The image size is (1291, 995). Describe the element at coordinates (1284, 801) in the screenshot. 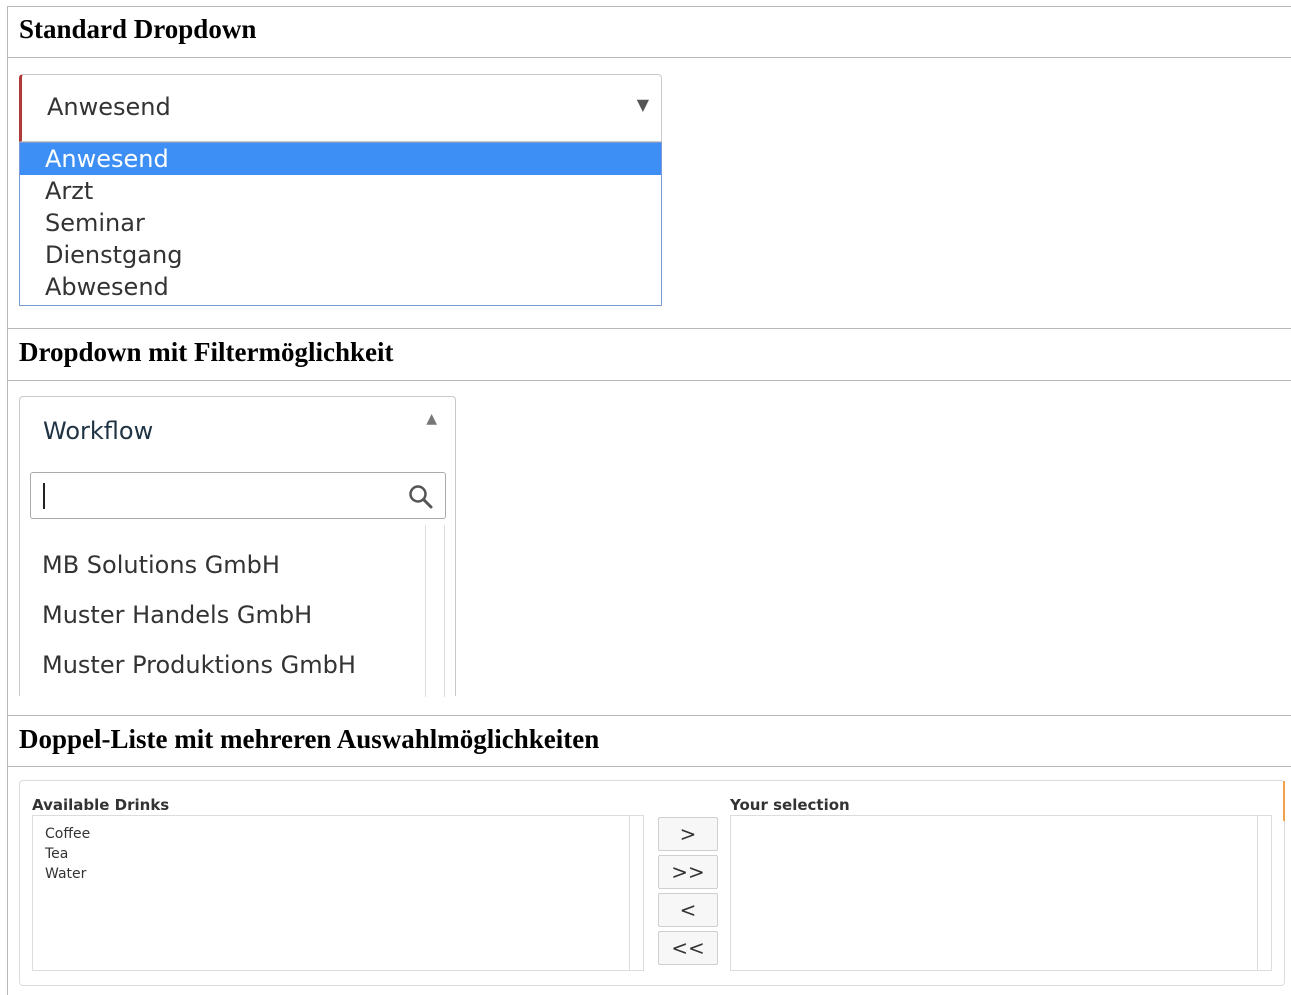

I see `accent-marker` at that location.